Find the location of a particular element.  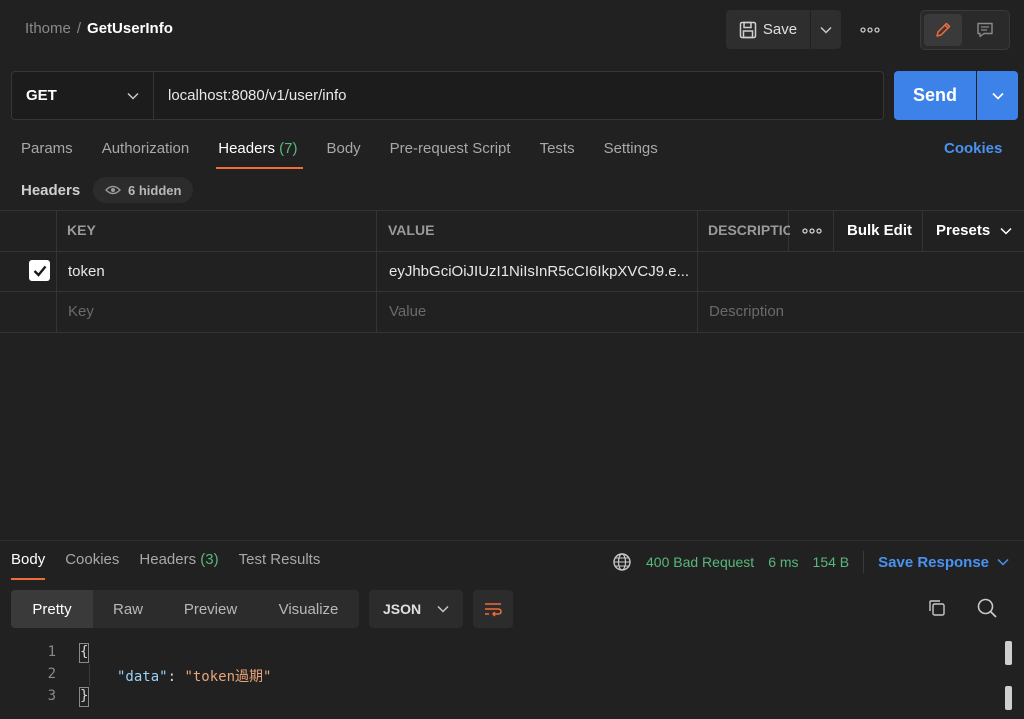

json-value: "token過期" is located at coordinates (228, 677).